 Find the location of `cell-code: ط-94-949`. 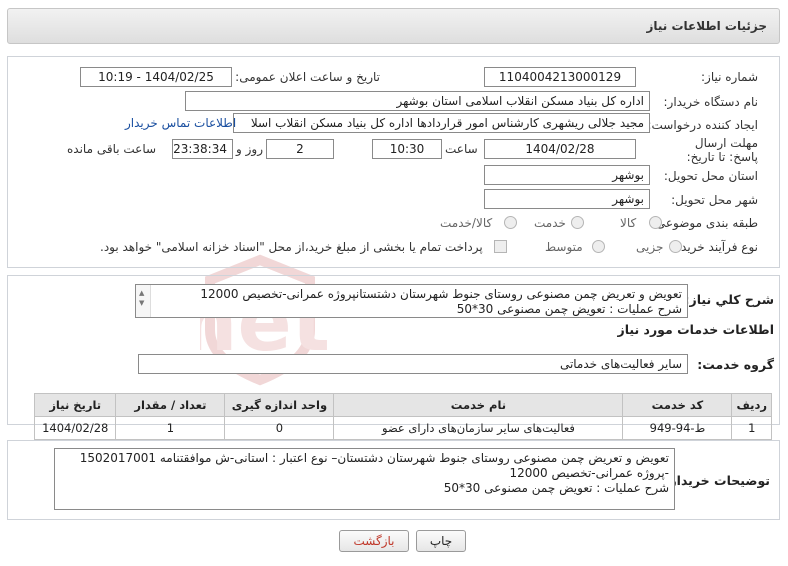

cell-code: ط-94-949 is located at coordinates (677, 428).